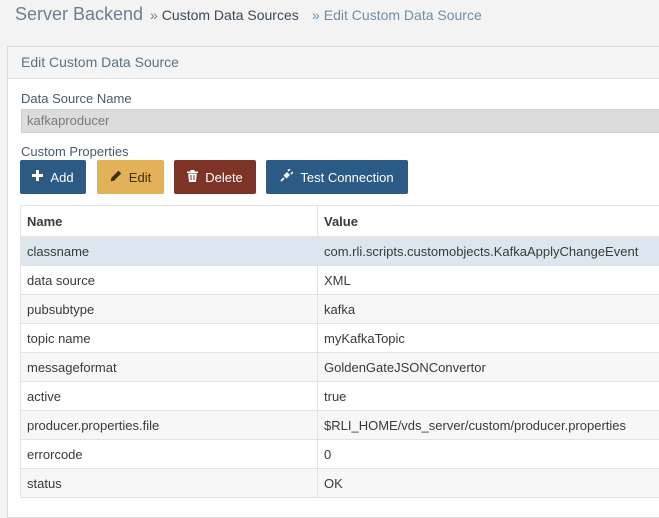  Describe the element at coordinates (488, 454) in the screenshot. I see `property-value: 0` at that location.